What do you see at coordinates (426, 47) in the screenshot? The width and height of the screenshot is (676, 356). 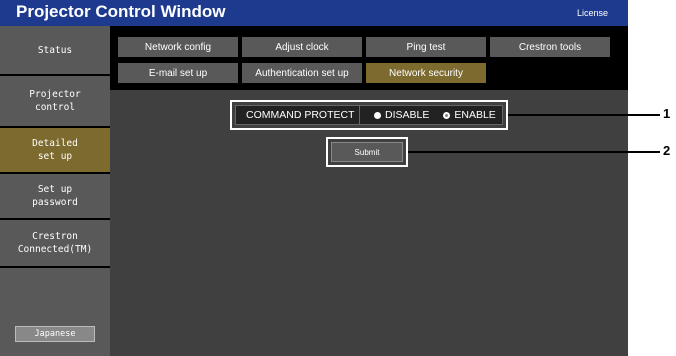 I see `tab-ping-test: Ping test` at bounding box center [426, 47].